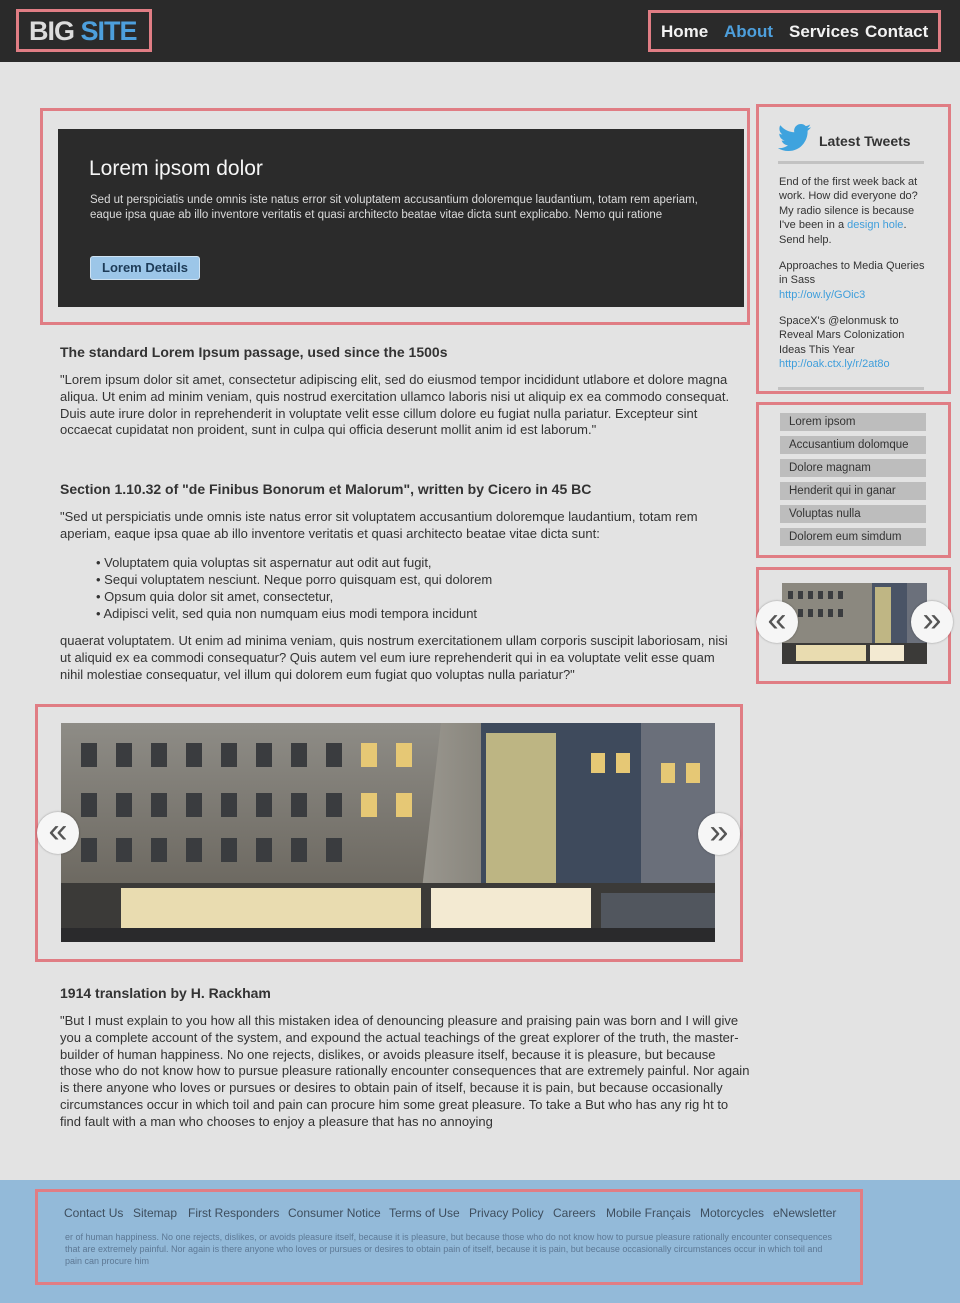 This screenshot has height=1303, width=960. I want to click on footer-link-enewsletter: eNewsletter, so click(804, 1213).